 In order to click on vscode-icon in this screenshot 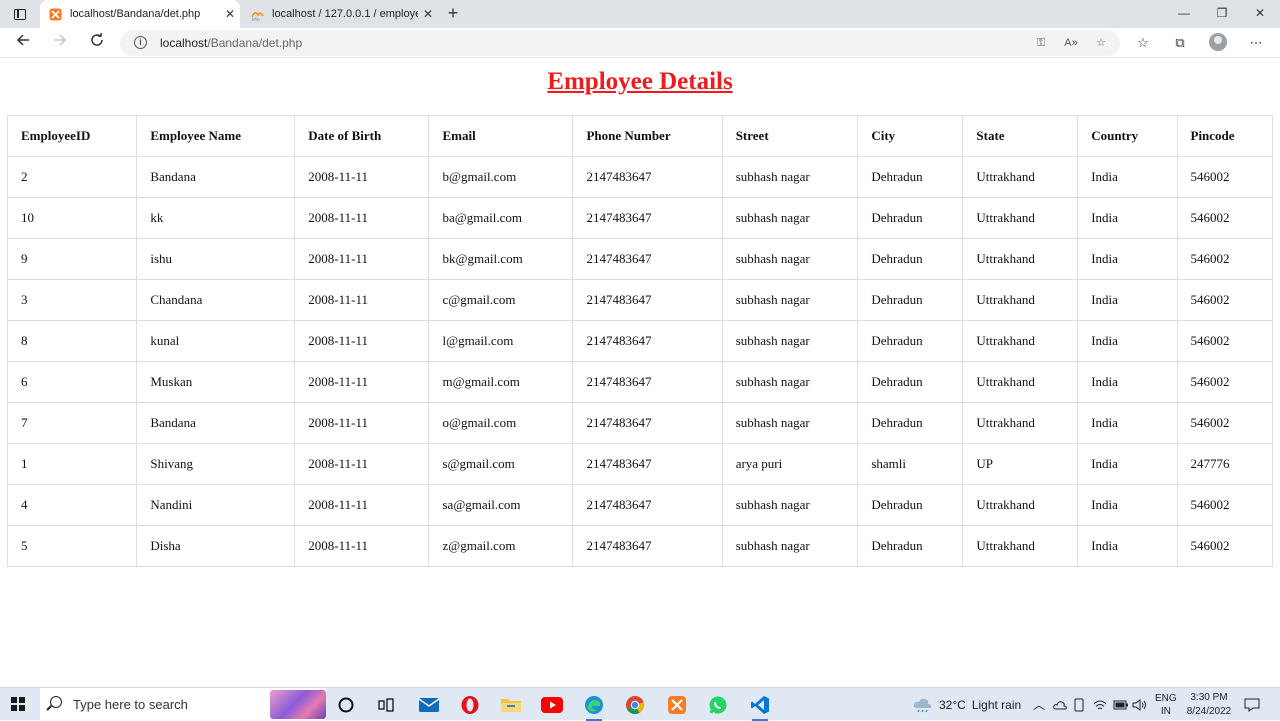, I will do `click(760, 707)`.